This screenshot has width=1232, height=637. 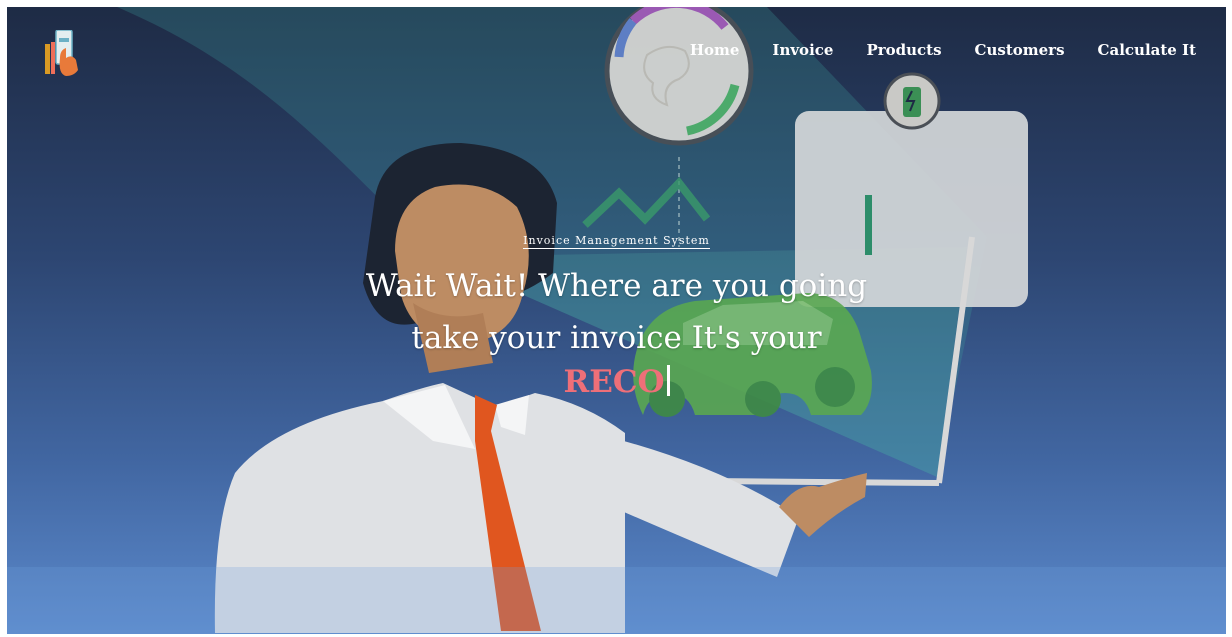 I want to click on typed-text: RECO, so click(x=614, y=382).